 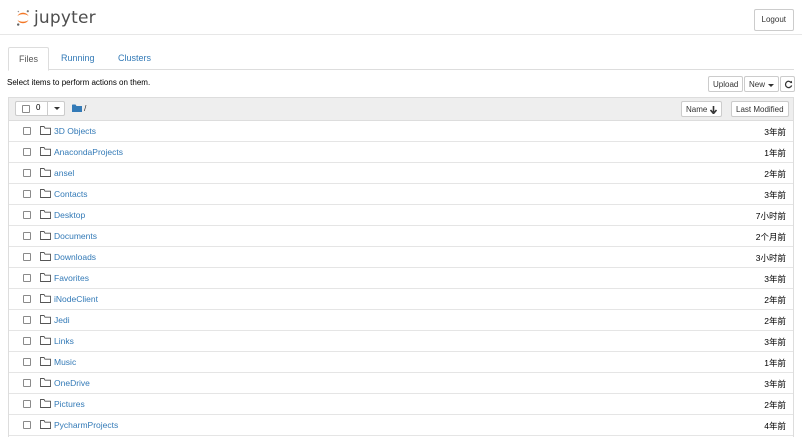 I want to click on list-item: Jedi 2年前, so click(x=401, y=320).